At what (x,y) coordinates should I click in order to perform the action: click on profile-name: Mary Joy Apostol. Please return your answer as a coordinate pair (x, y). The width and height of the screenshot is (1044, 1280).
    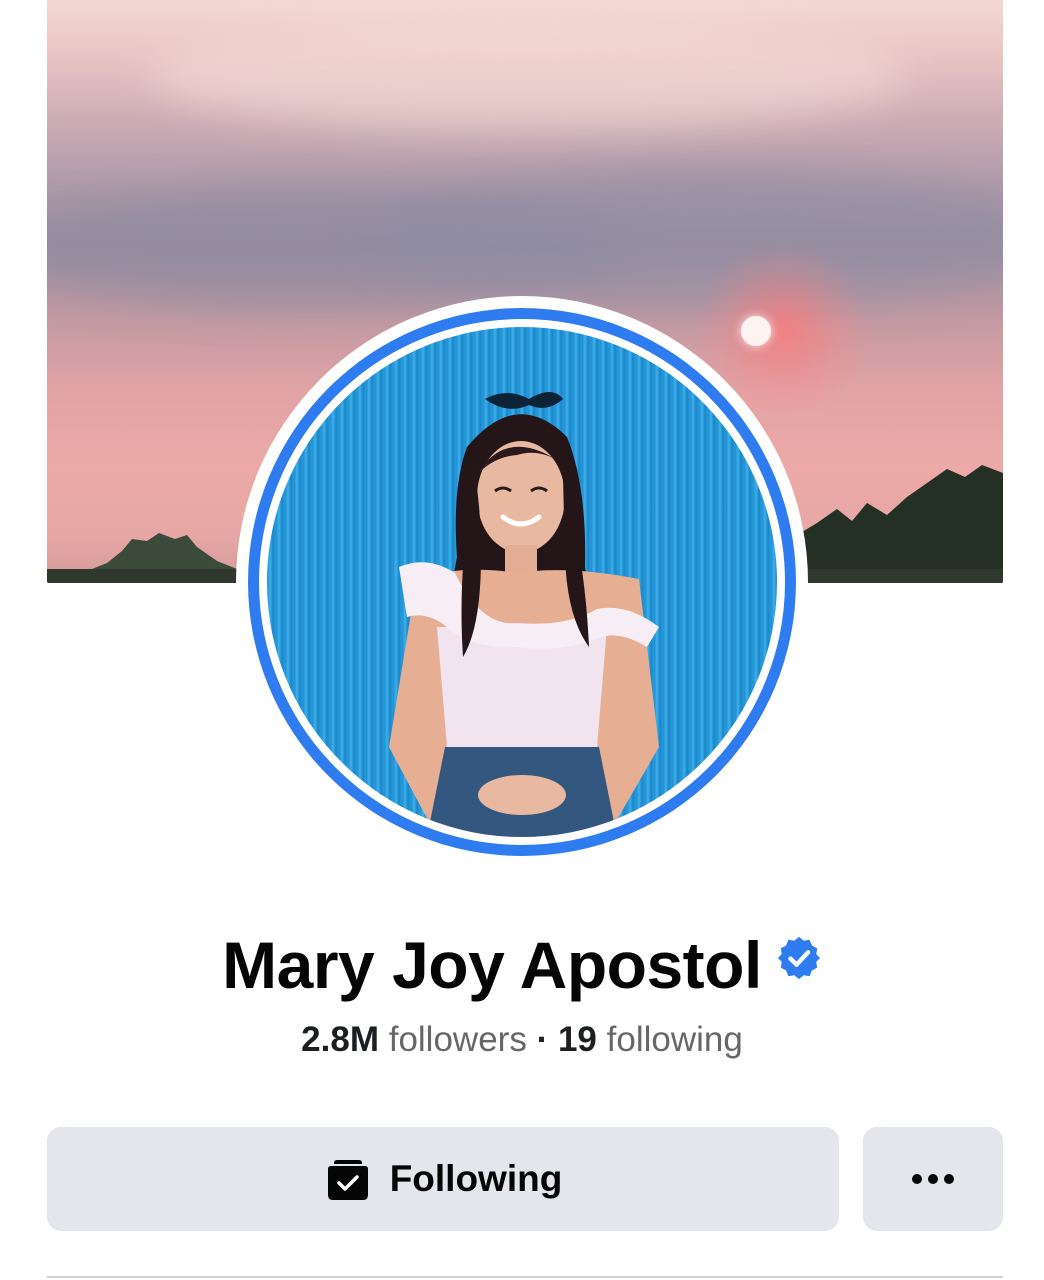
    Looking at the image, I should click on (492, 965).